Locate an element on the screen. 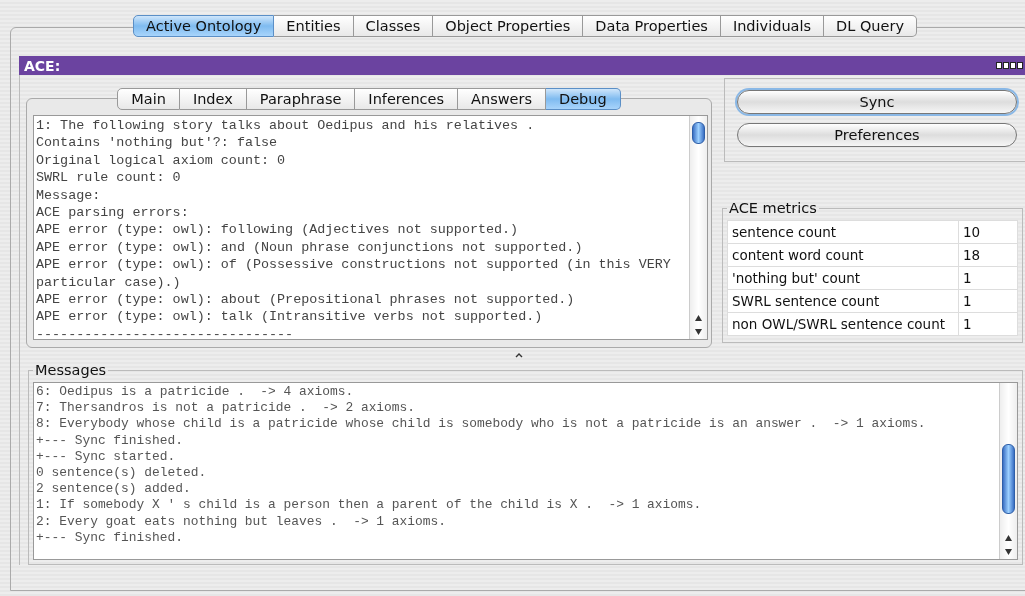  tab: Object Properties is located at coordinates (508, 26).